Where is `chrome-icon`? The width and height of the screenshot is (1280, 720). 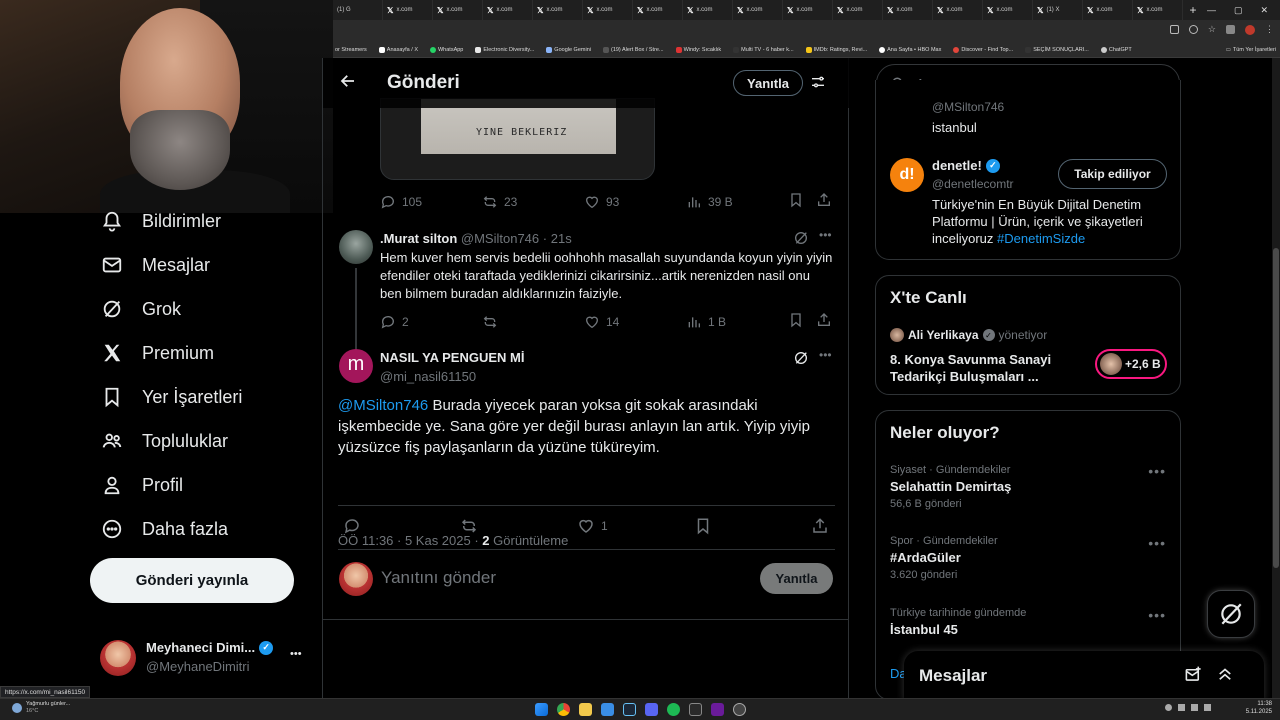
chrome-icon is located at coordinates (563, 709).